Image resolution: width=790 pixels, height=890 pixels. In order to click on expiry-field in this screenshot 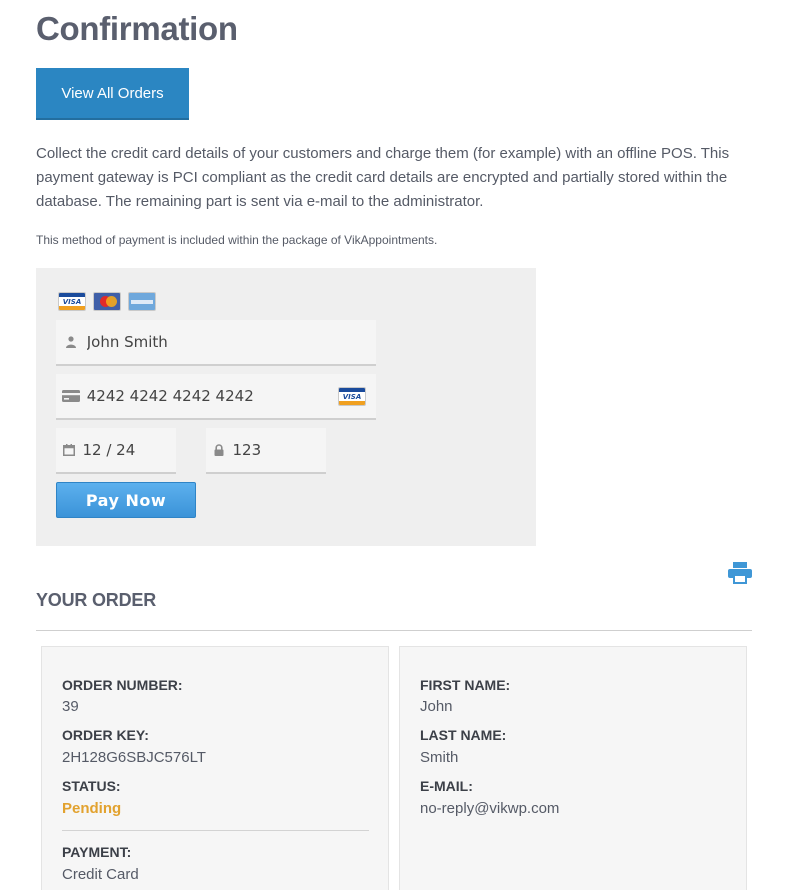, I will do `click(116, 451)`.